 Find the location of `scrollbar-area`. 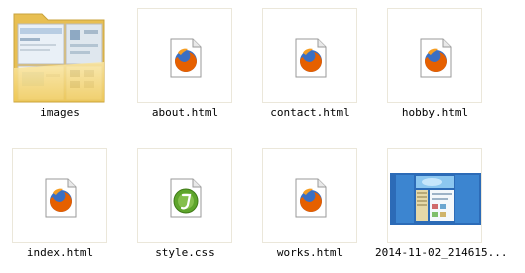

scrollbar-area is located at coordinates (520, 136).